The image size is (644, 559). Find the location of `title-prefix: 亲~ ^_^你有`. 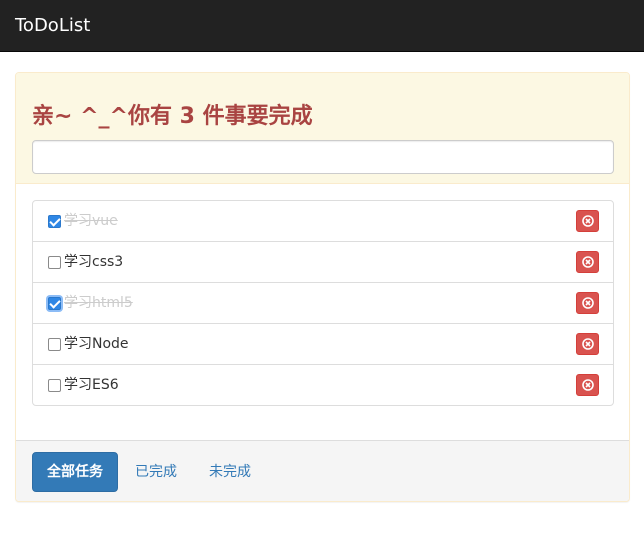

title-prefix: 亲~ ^_^你有 is located at coordinates (106, 116).